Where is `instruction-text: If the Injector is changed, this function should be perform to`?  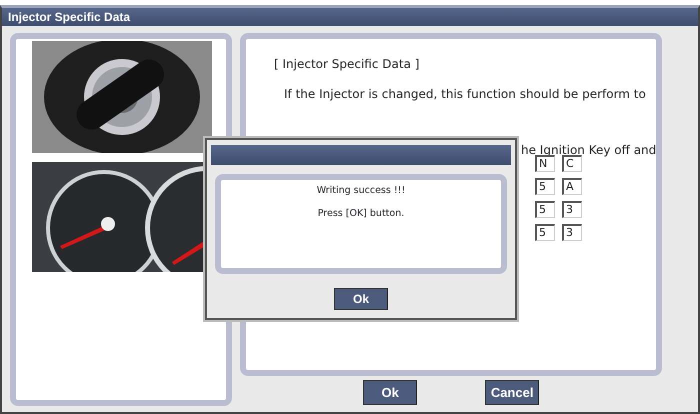
instruction-text: If the Injector is changed, this function should be perform to is located at coordinates (465, 94).